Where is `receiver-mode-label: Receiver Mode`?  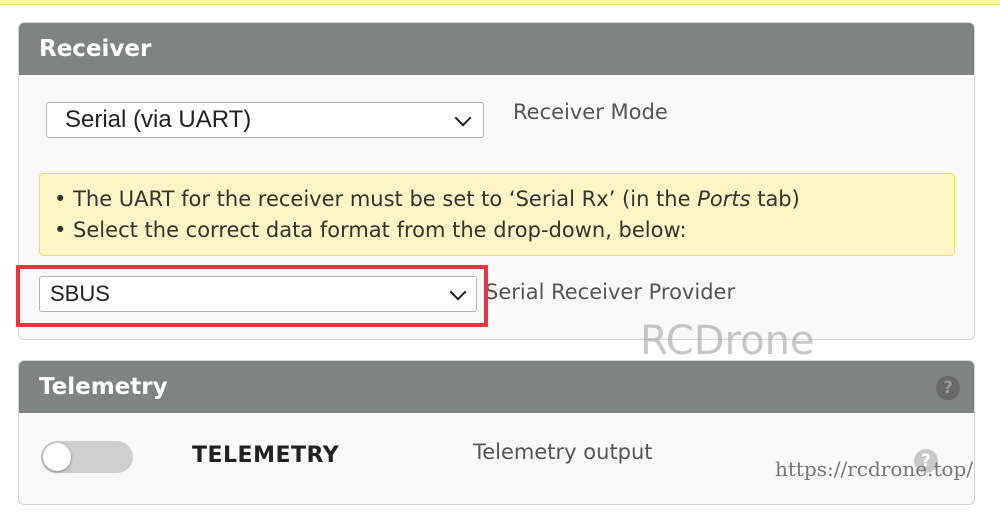 receiver-mode-label: Receiver Mode is located at coordinates (590, 112).